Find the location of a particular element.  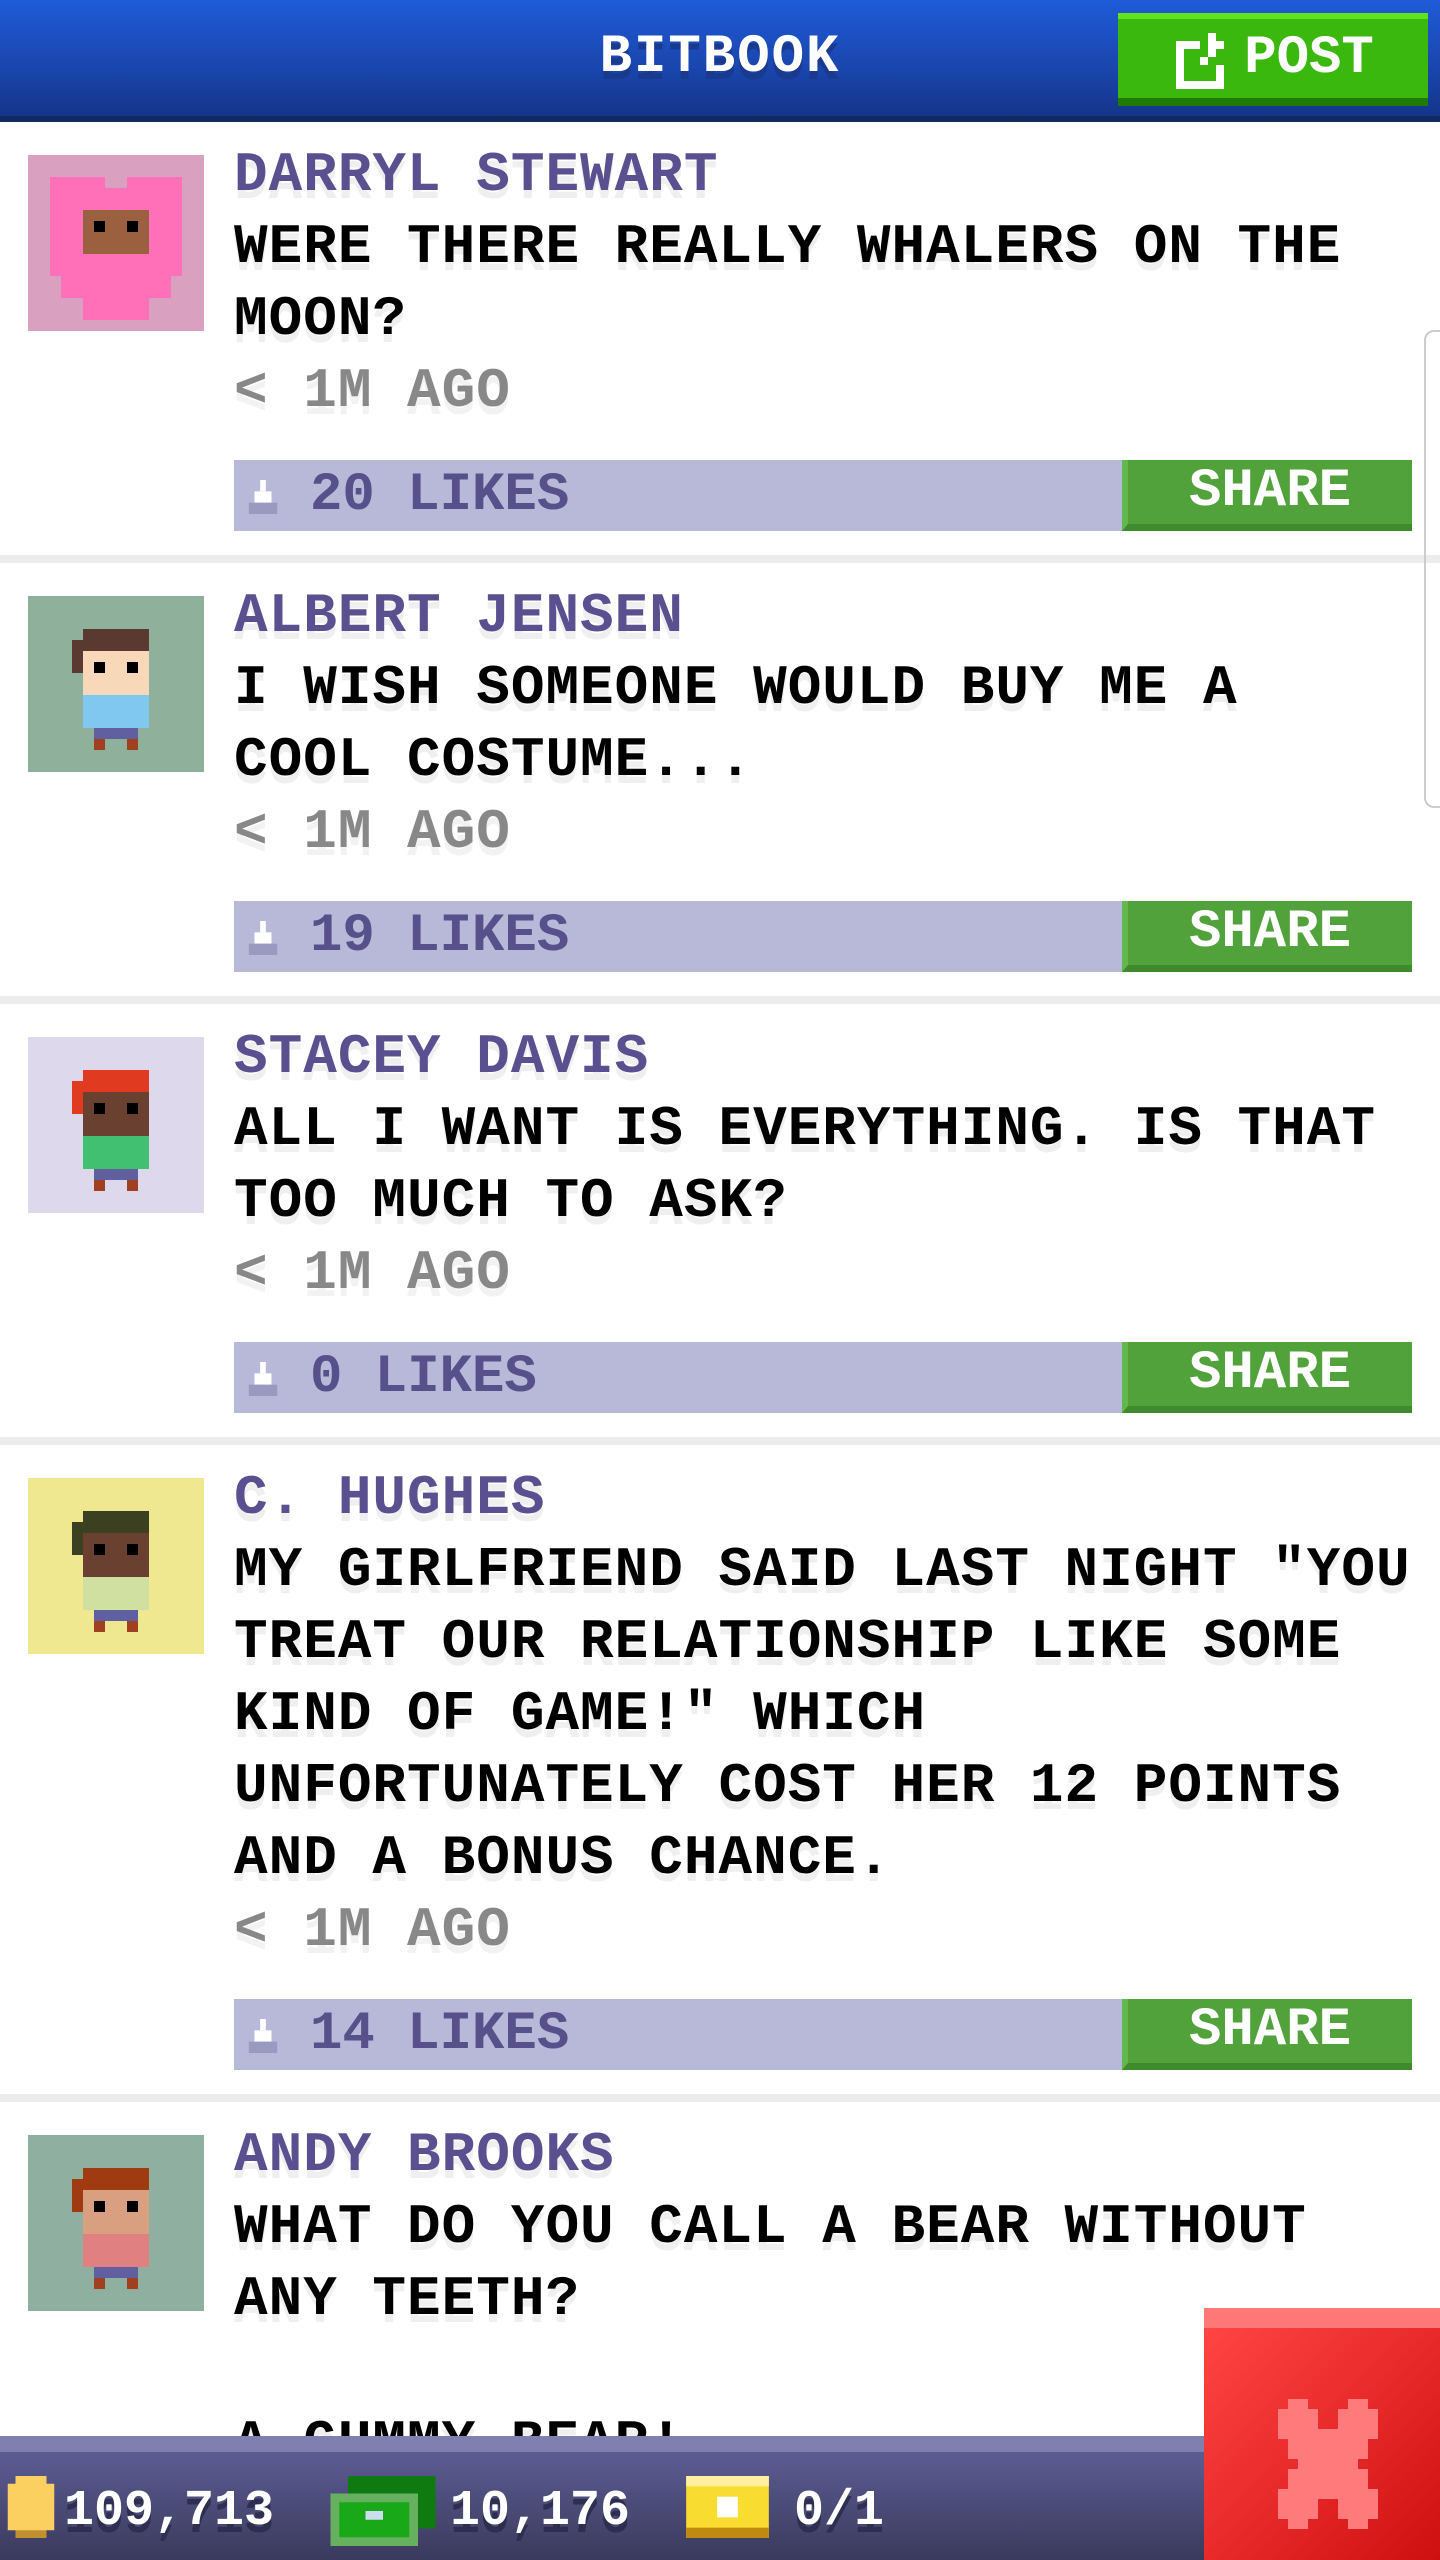

post-text-line: KIND OF GAME!" WHICH is located at coordinates (580, 1714).